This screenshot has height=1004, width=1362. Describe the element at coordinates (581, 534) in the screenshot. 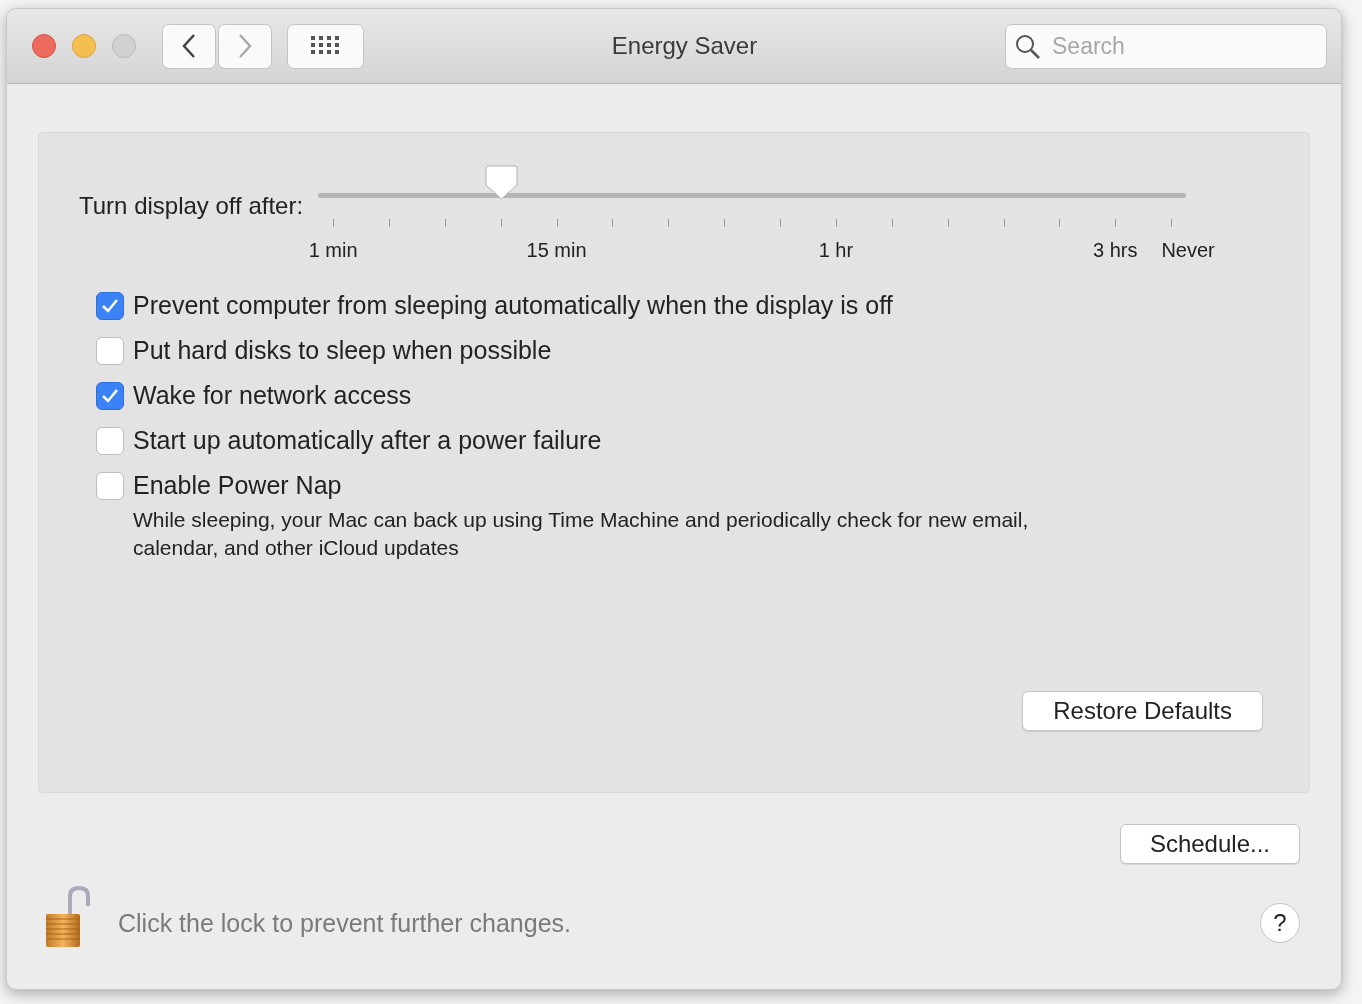

I see `option-description: While sleeping, your Mac can back up using Time Machine and periodically check for new email, calendar, and other iCloud updates` at that location.